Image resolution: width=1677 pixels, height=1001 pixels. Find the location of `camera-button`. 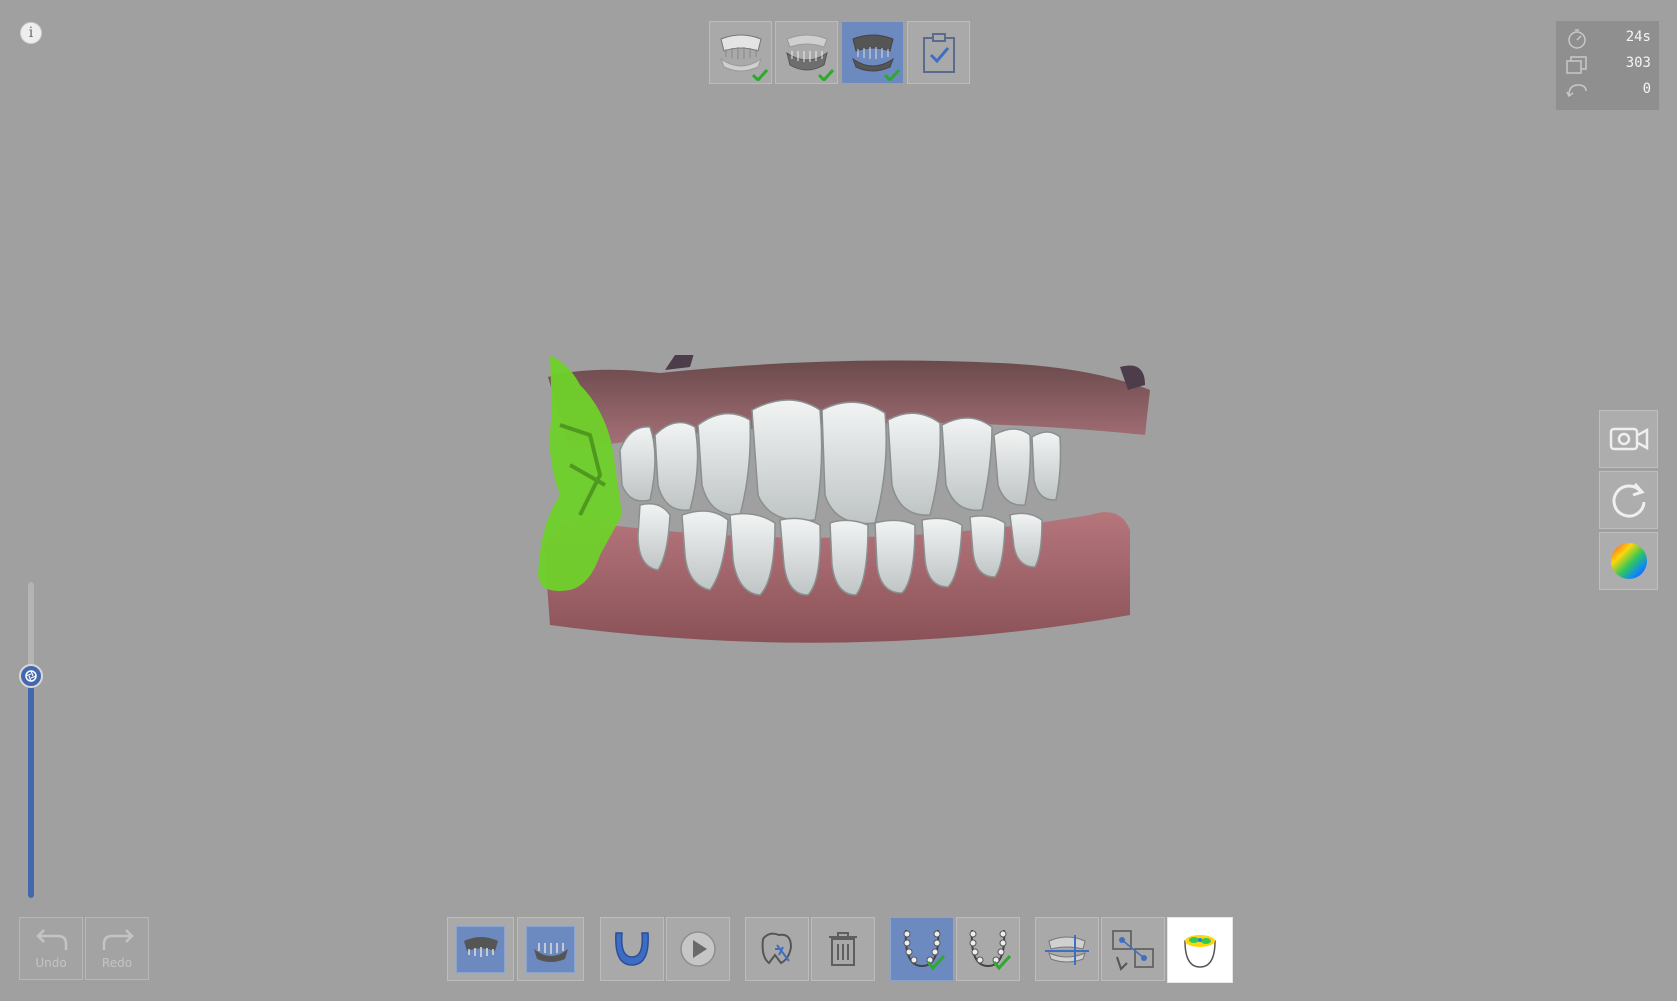

camera-button is located at coordinates (1628, 439).